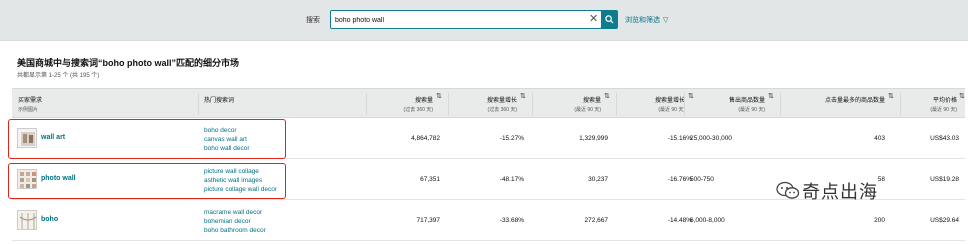 This screenshot has height=244, width=968. I want to click on col-header-units-sold: 售出商品数量 (最近 90 天), so click(747, 104).